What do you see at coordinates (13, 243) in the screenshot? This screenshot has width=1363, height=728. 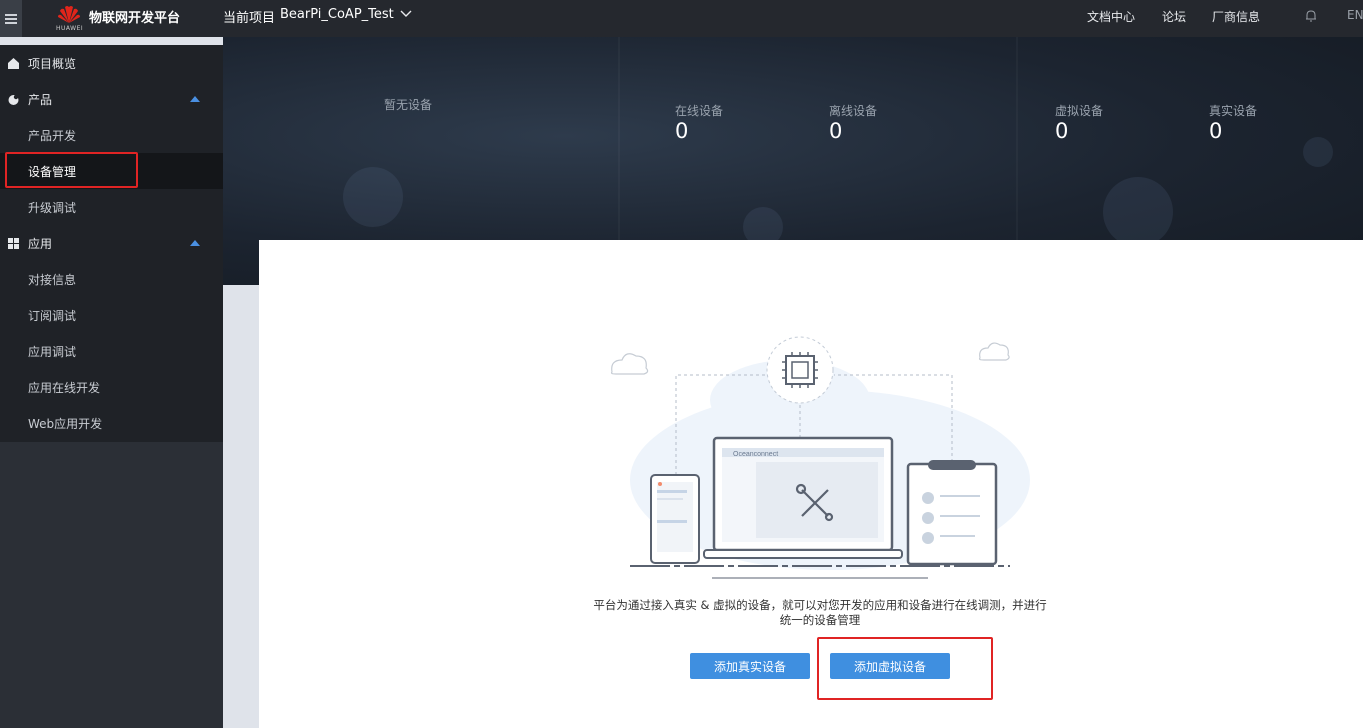 I see `apps-icon` at bounding box center [13, 243].